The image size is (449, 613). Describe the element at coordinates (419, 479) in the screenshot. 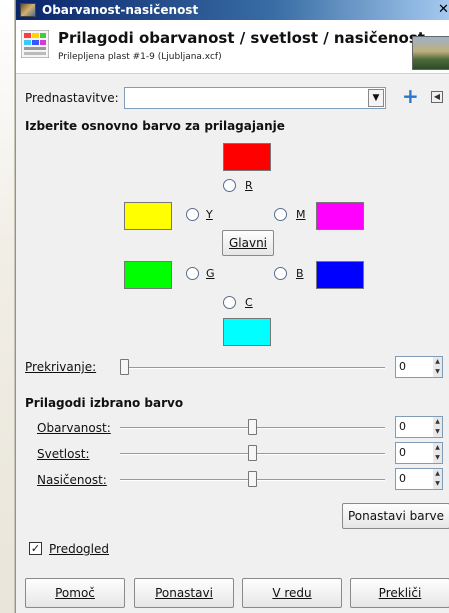

I see `saturation-spinbox: 0 ▲ ▼` at that location.